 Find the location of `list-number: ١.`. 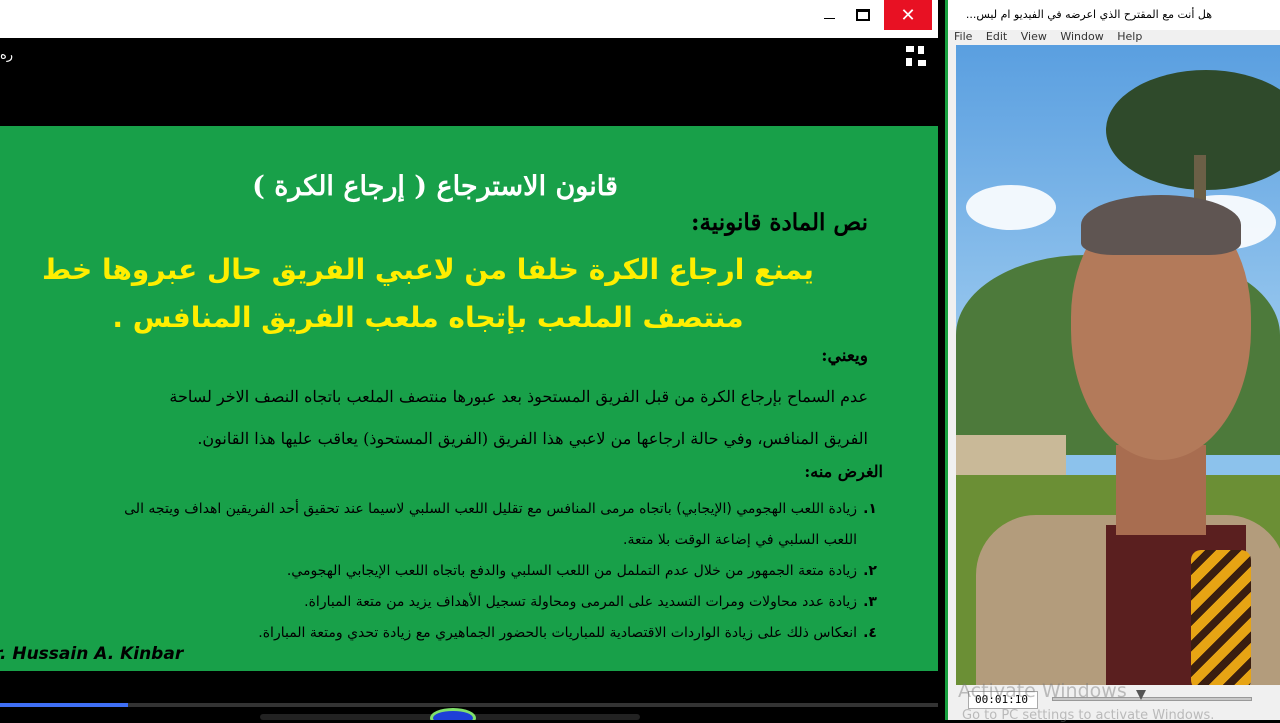

list-number: ١. is located at coordinates (870, 509).